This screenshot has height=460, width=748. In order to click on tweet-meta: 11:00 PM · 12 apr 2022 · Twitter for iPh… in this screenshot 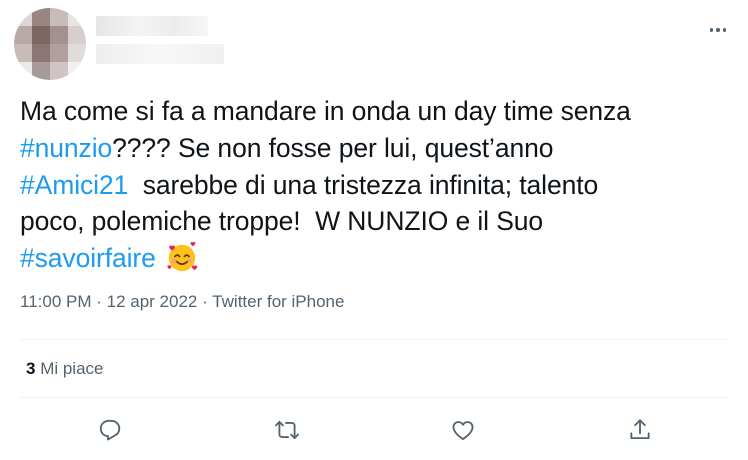, I will do `click(182, 302)`.